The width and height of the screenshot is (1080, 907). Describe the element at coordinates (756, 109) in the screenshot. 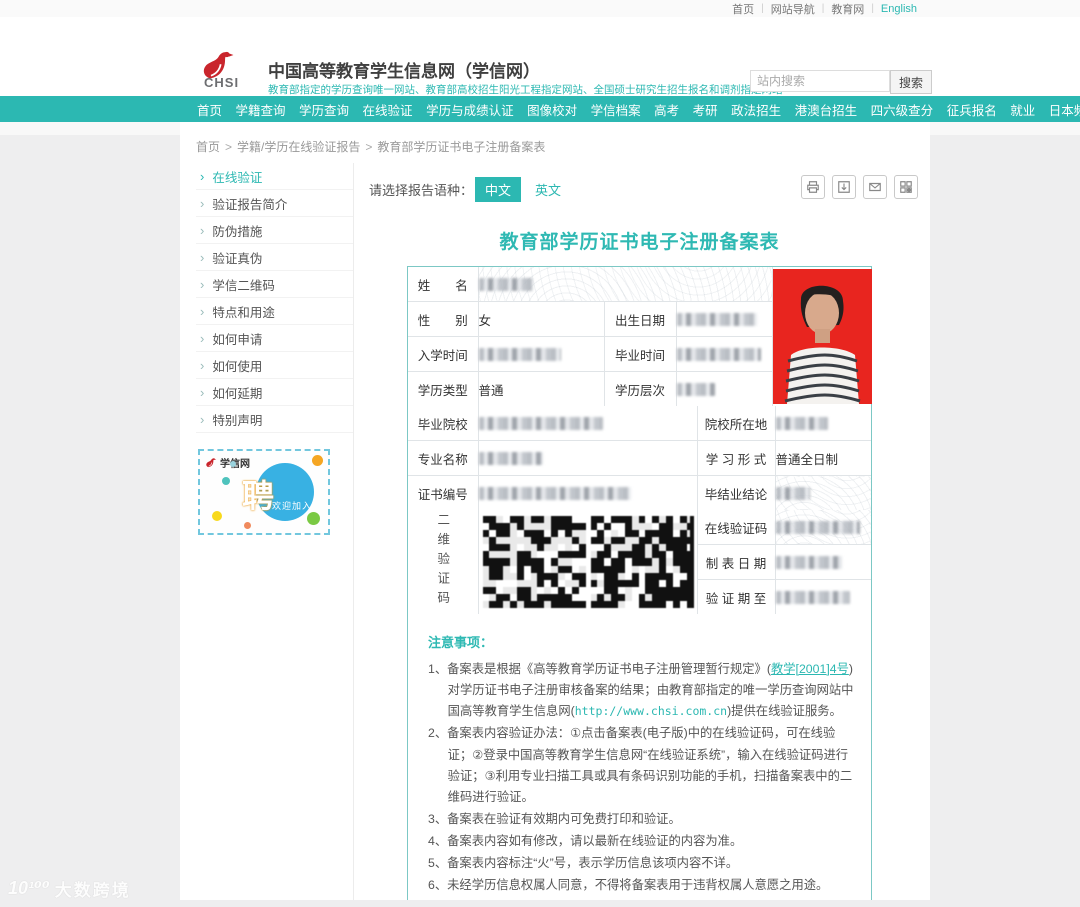

I see `nav-item: 政法招生` at that location.